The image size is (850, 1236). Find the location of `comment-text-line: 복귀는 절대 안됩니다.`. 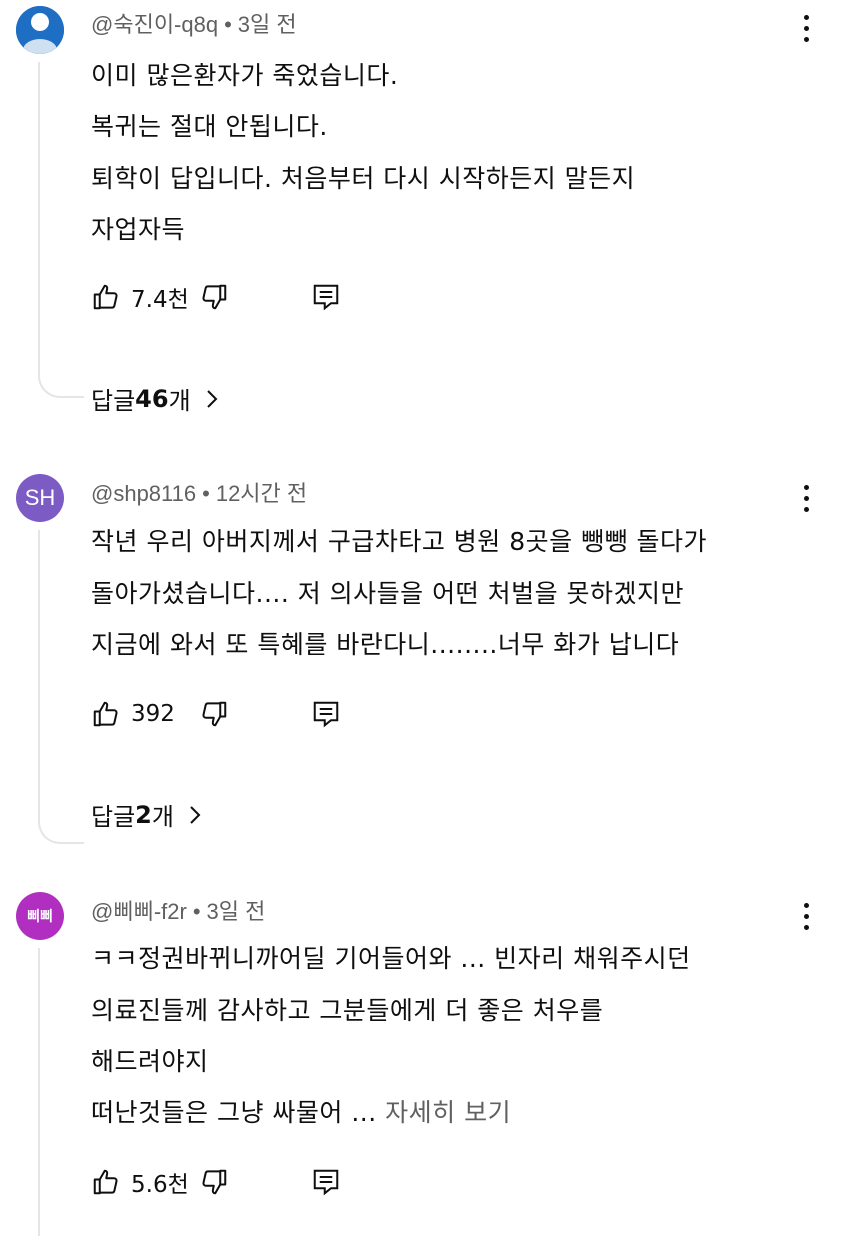

comment-text-line: 복귀는 절대 안됩니다. is located at coordinates (209, 126).